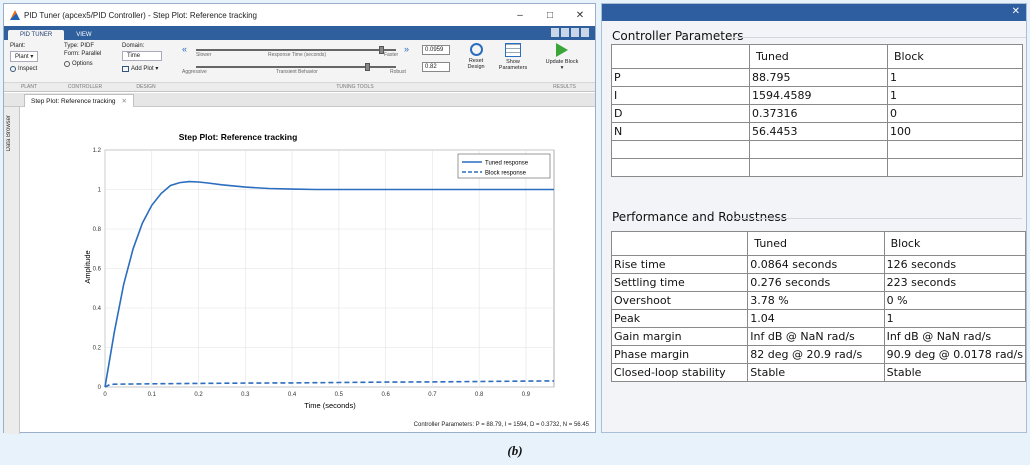  What do you see at coordinates (506, 174) in the screenshot?
I see `legend-block-label: Block response` at bounding box center [506, 174].